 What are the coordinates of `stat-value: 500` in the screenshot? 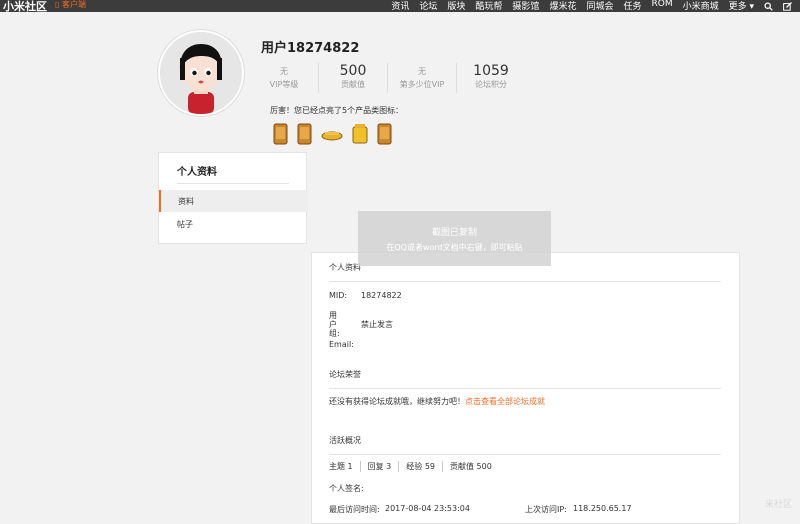 It's located at (353, 71).